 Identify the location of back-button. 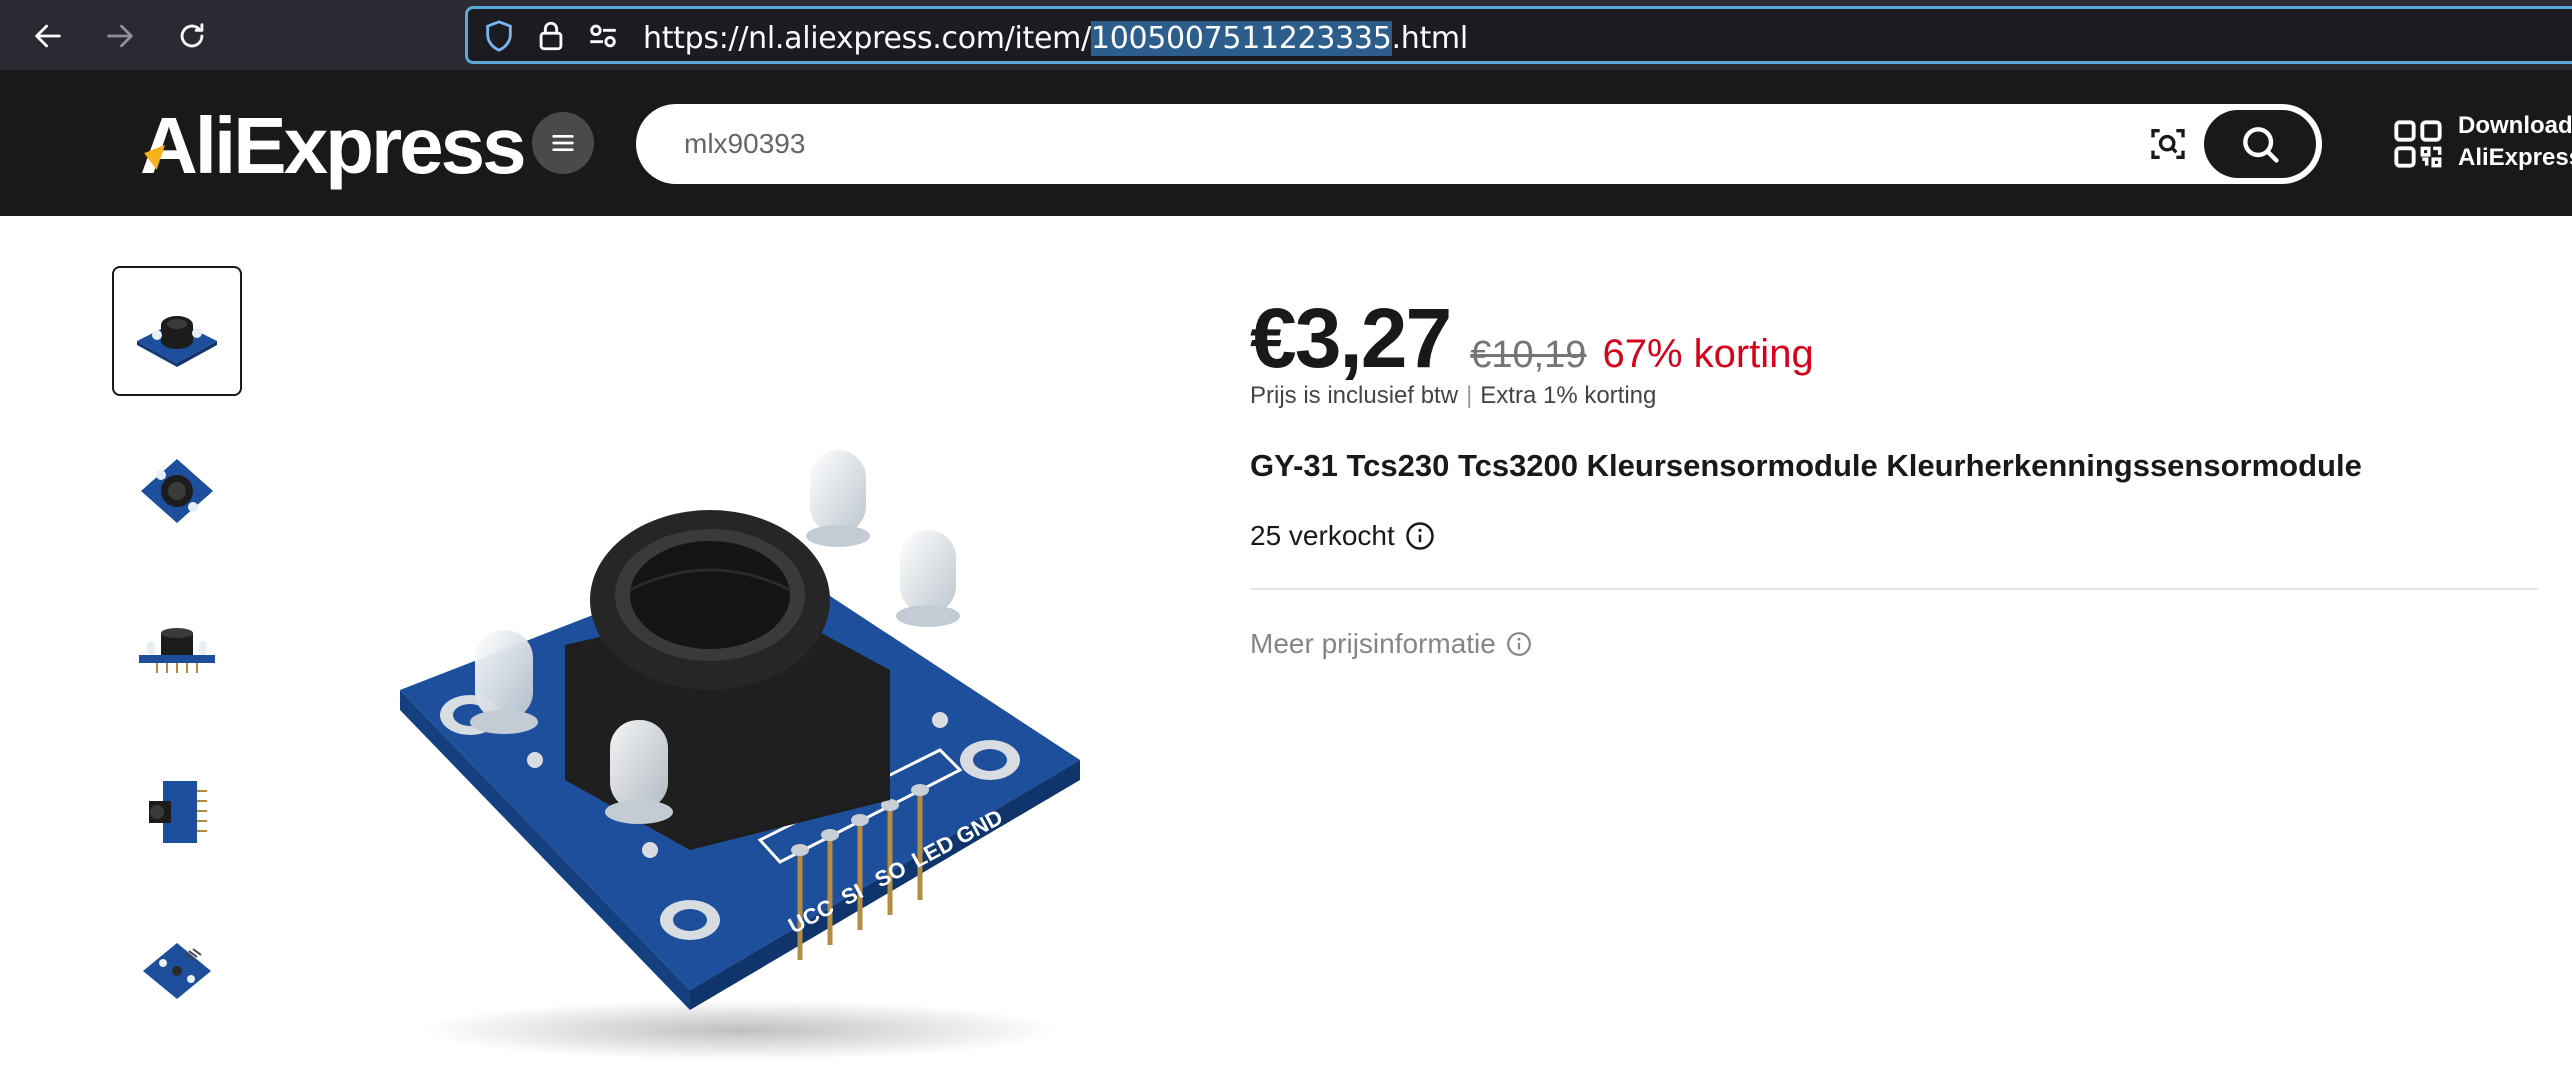
(48, 36).